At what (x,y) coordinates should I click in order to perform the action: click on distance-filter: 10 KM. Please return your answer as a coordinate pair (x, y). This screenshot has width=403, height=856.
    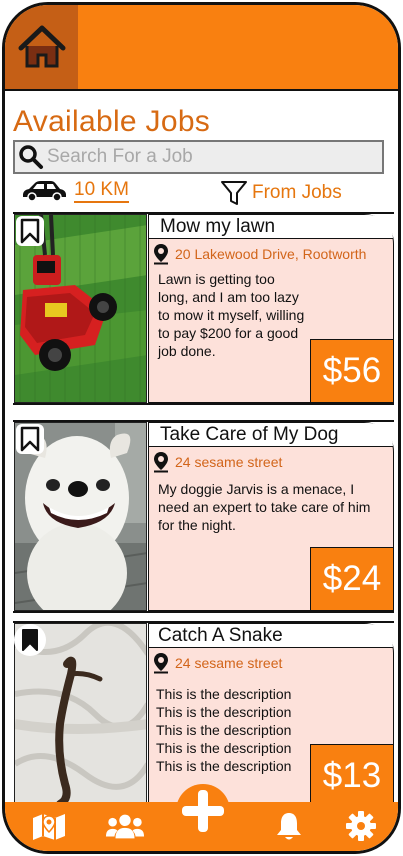
    Looking at the image, I should click on (74, 191).